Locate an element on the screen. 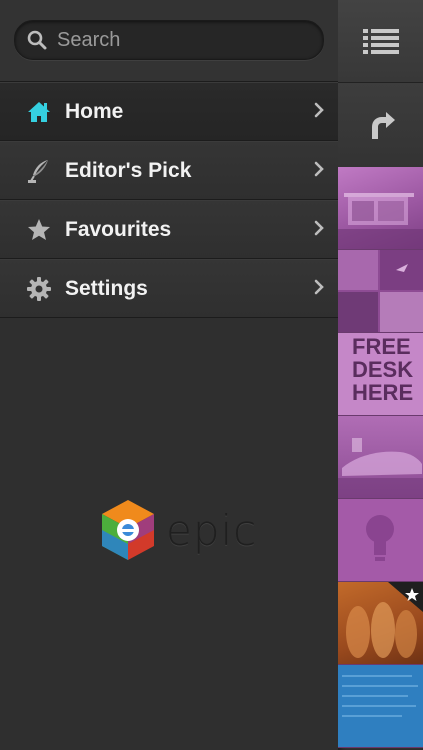 The height and width of the screenshot is (750, 423). menu-item-favourites: Favourites is located at coordinates (169, 229).